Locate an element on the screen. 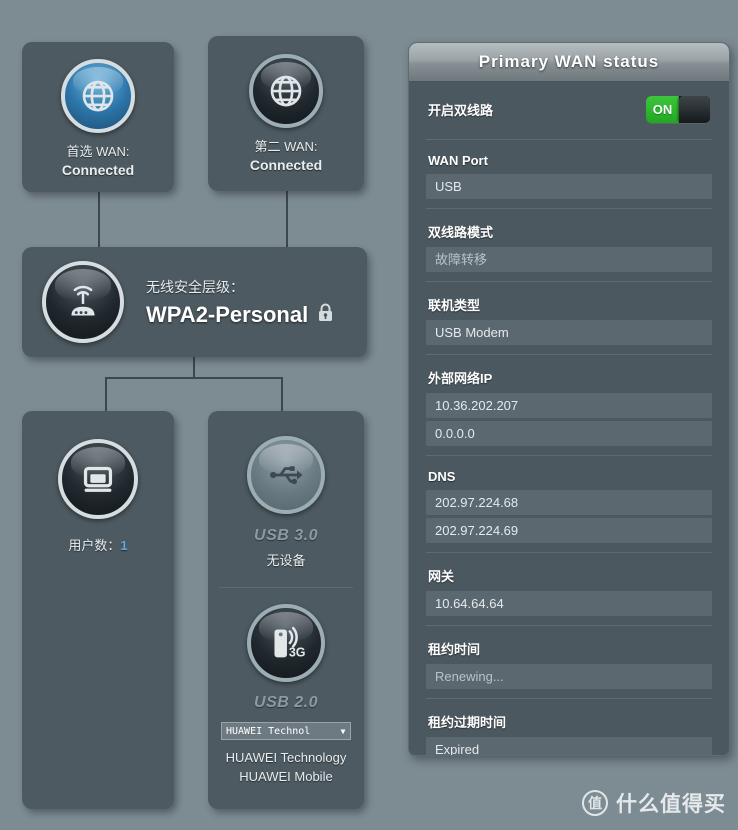 The image size is (738, 830). usb-device-select: HUAWEI Technol ▼ is located at coordinates (286, 731).